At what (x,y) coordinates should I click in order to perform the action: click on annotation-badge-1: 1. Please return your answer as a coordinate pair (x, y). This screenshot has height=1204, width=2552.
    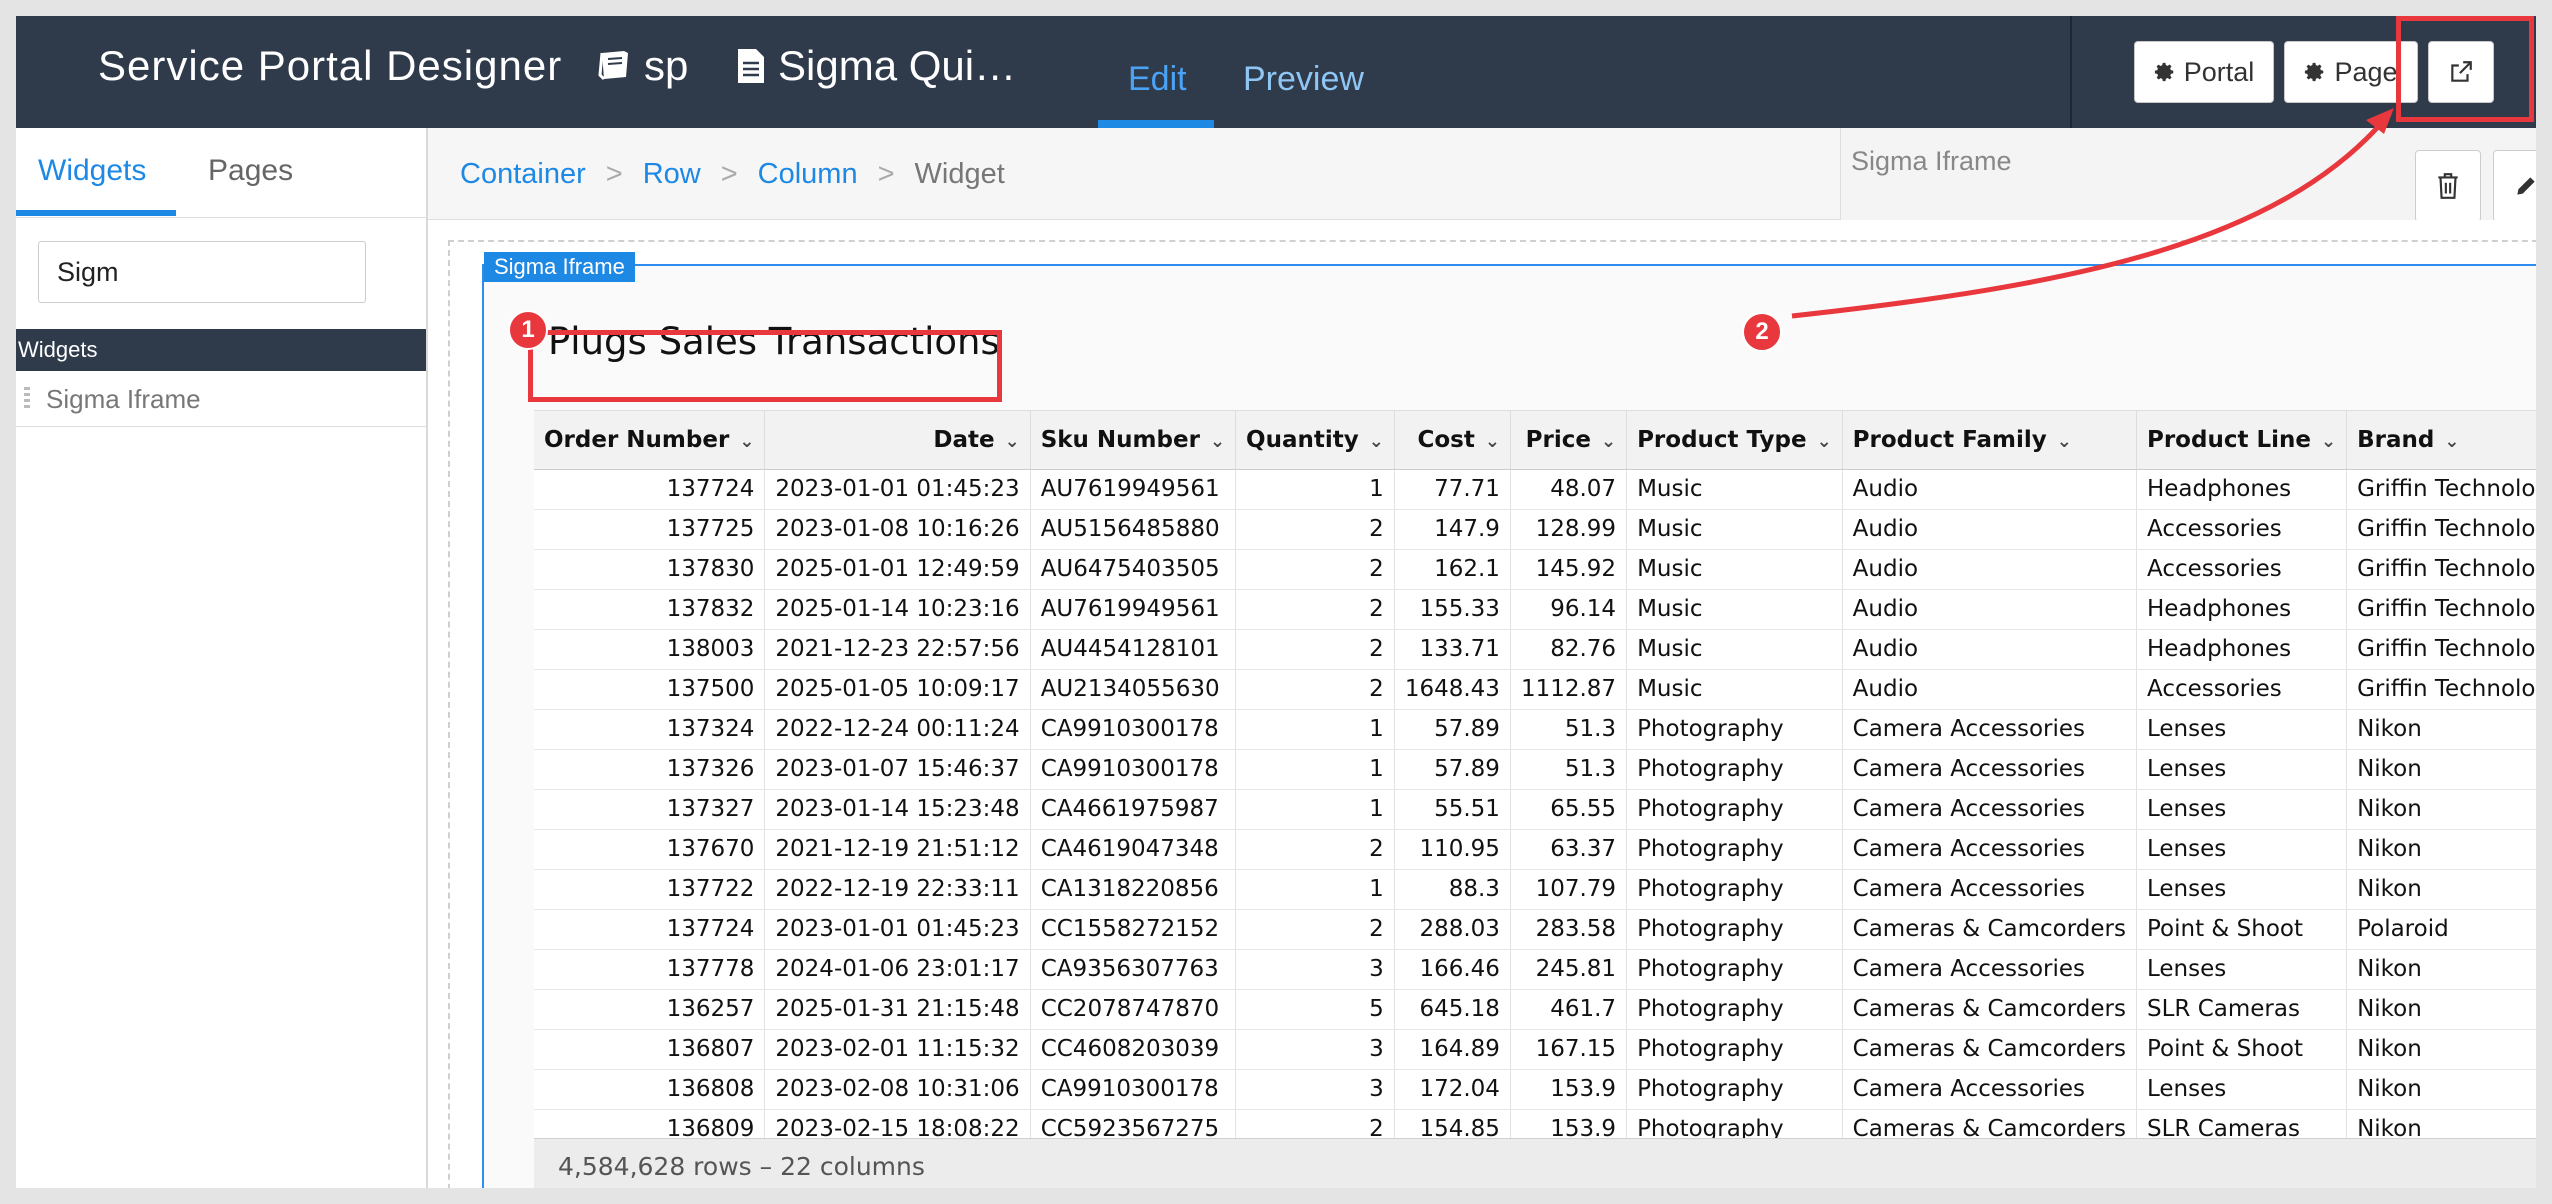
    Looking at the image, I should click on (528, 330).